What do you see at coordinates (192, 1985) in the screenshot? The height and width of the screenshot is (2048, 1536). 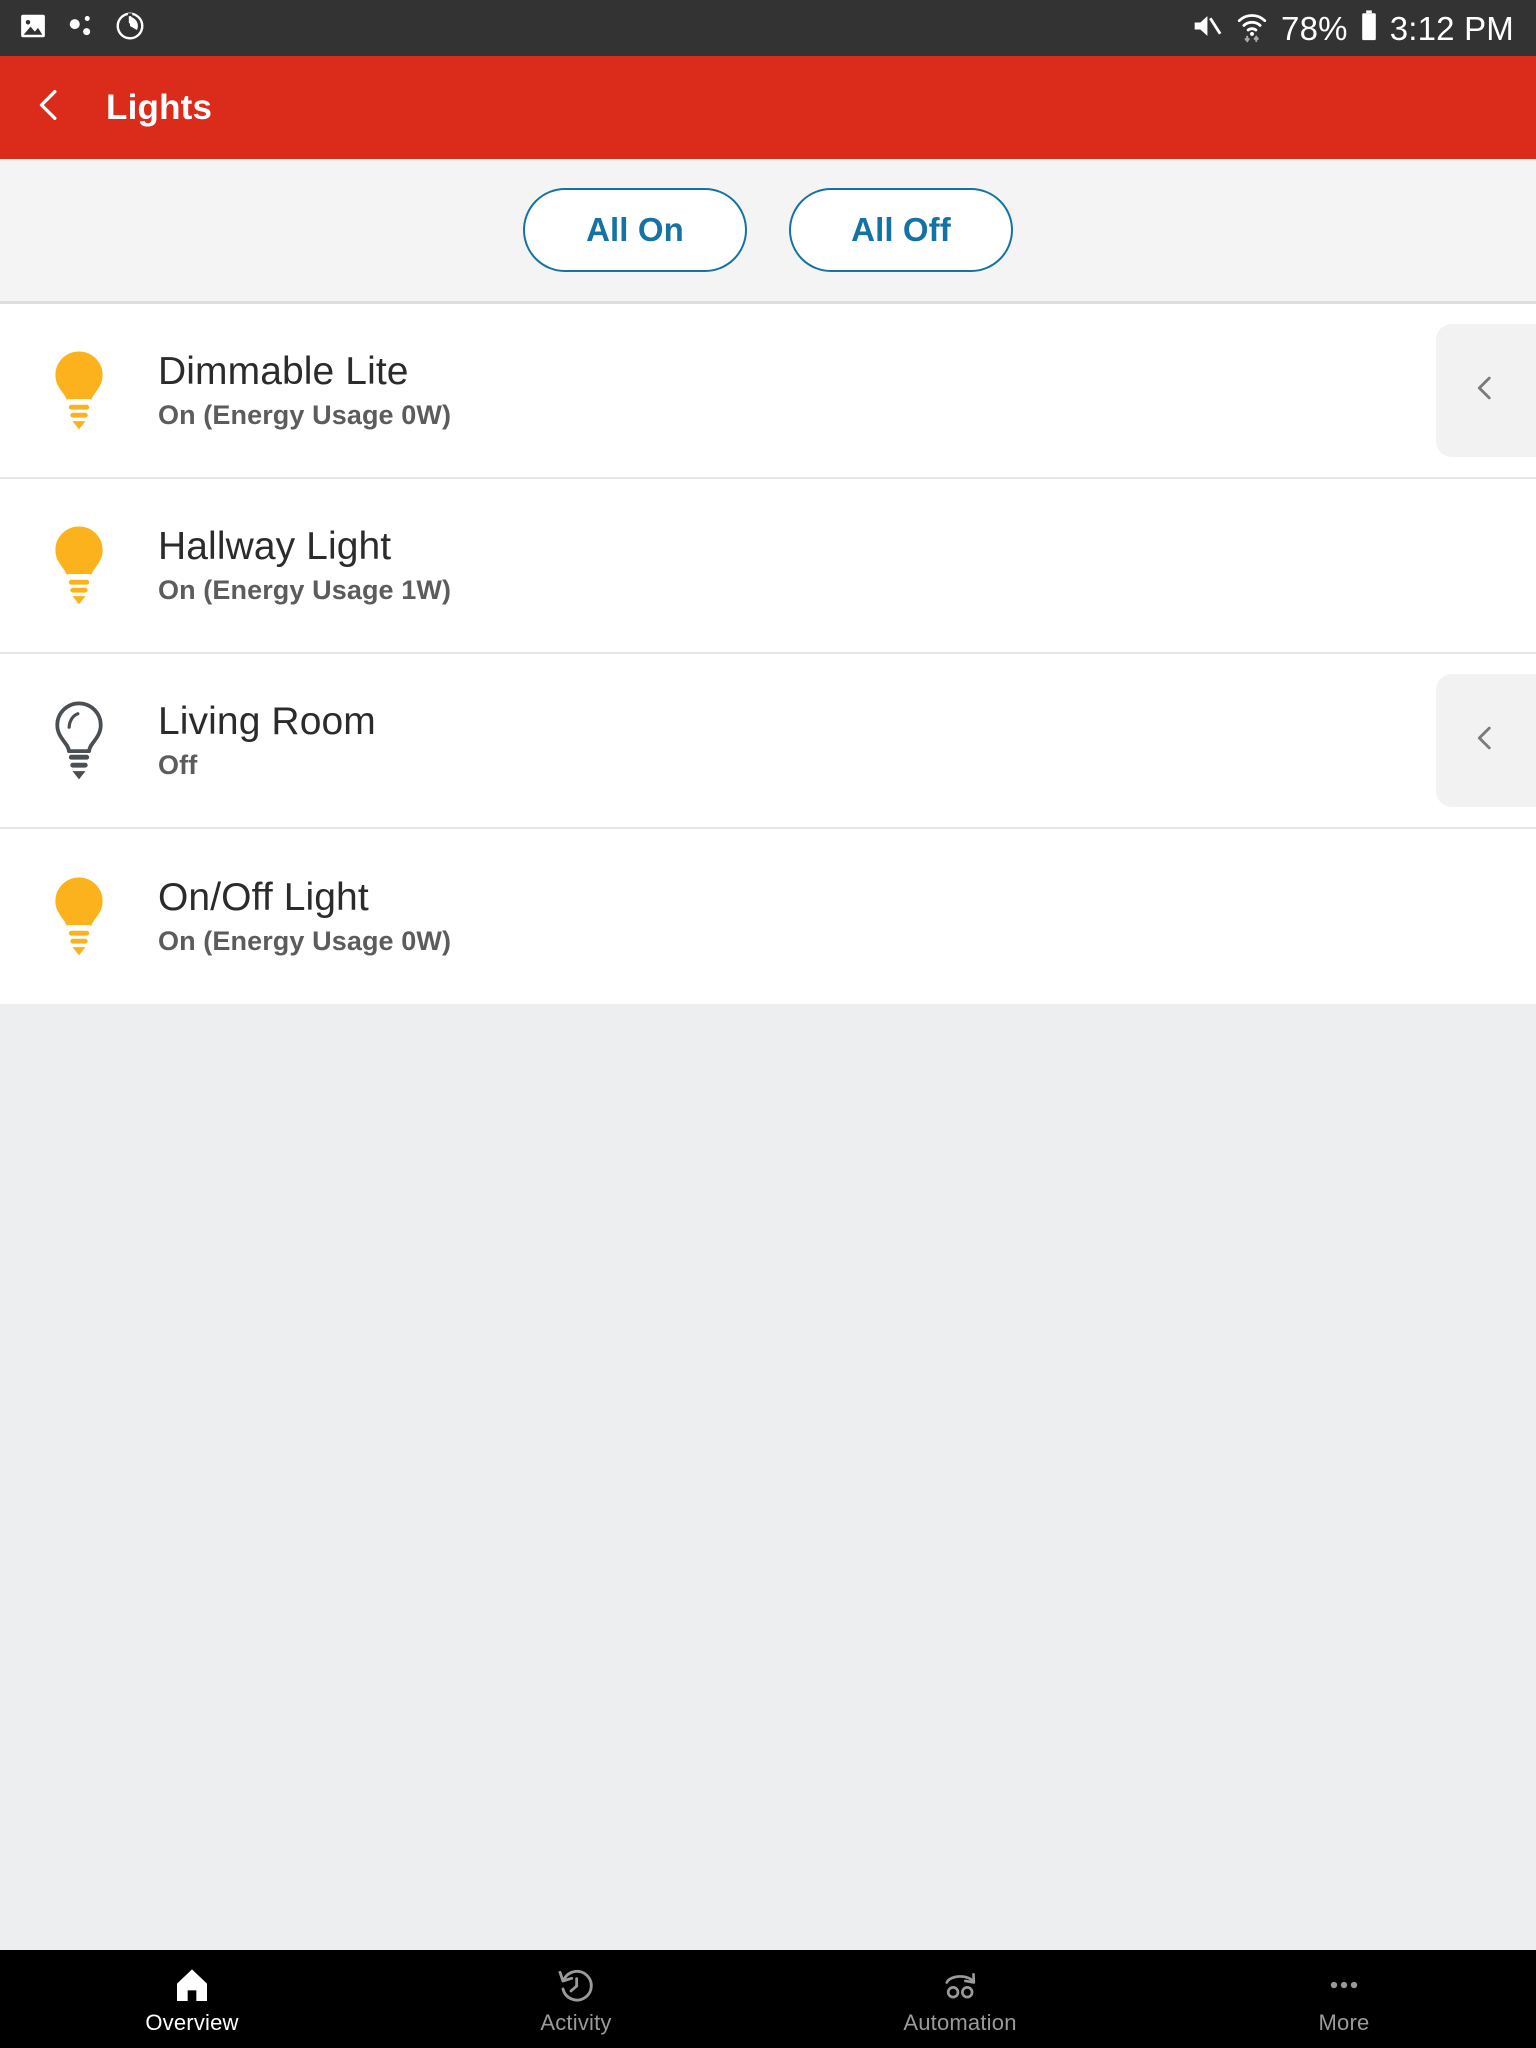 I see `home-icon` at bounding box center [192, 1985].